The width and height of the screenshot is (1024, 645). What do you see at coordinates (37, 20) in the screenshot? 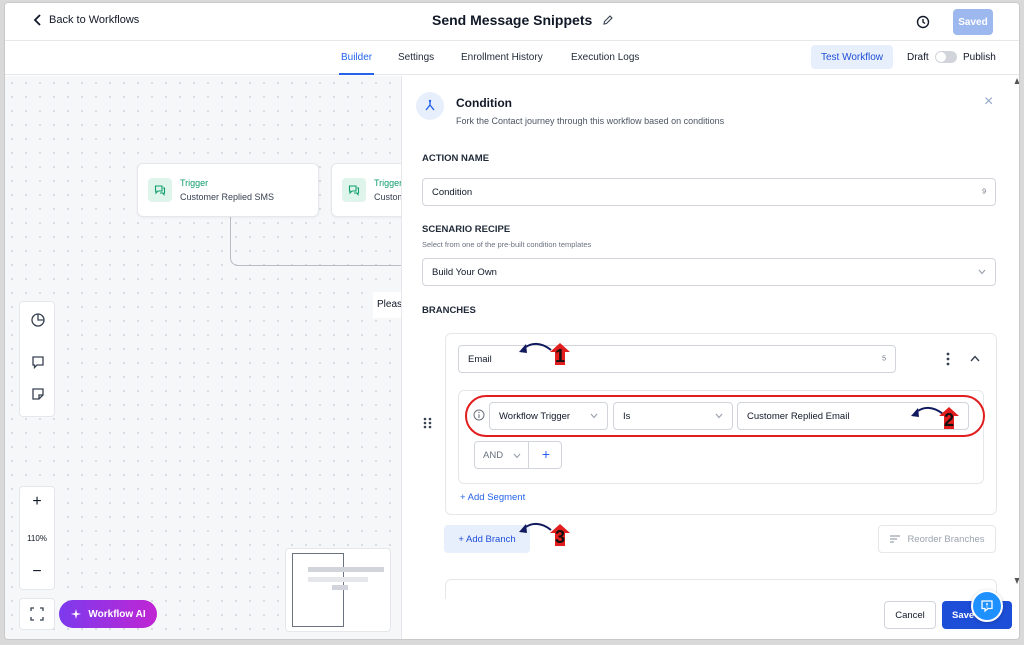
I see `chevron-left-icon` at bounding box center [37, 20].